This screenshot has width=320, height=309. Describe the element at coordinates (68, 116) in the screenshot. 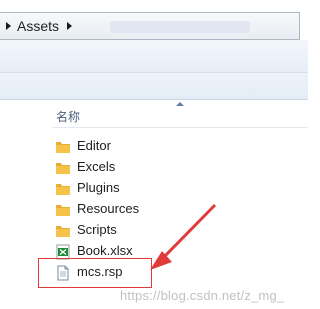

I see `column-header-name: 名称` at that location.